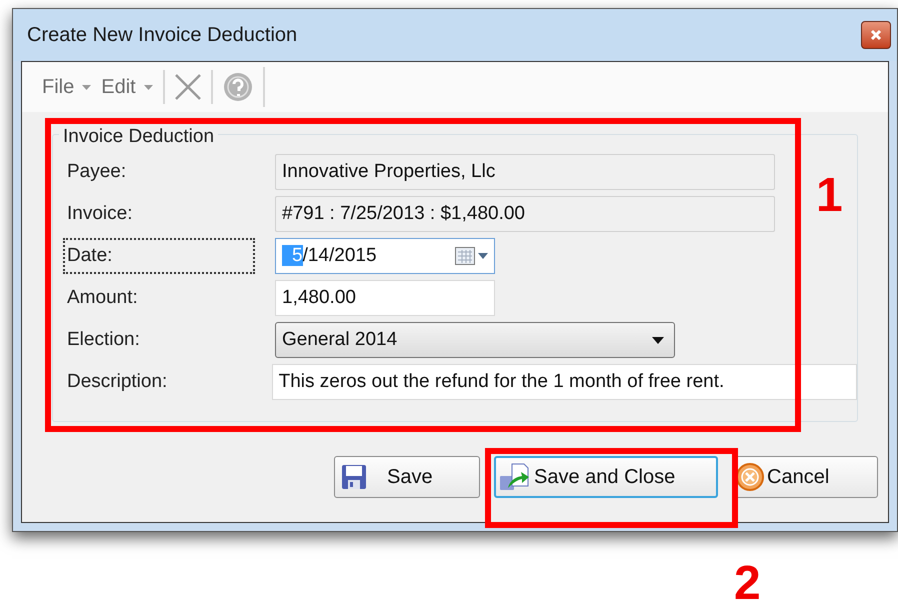 Image resolution: width=898 pixels, height=601 pixels. Describe the element at coordinates (103, 340) in the screenshot. I see `field-label: Election:` at that location.